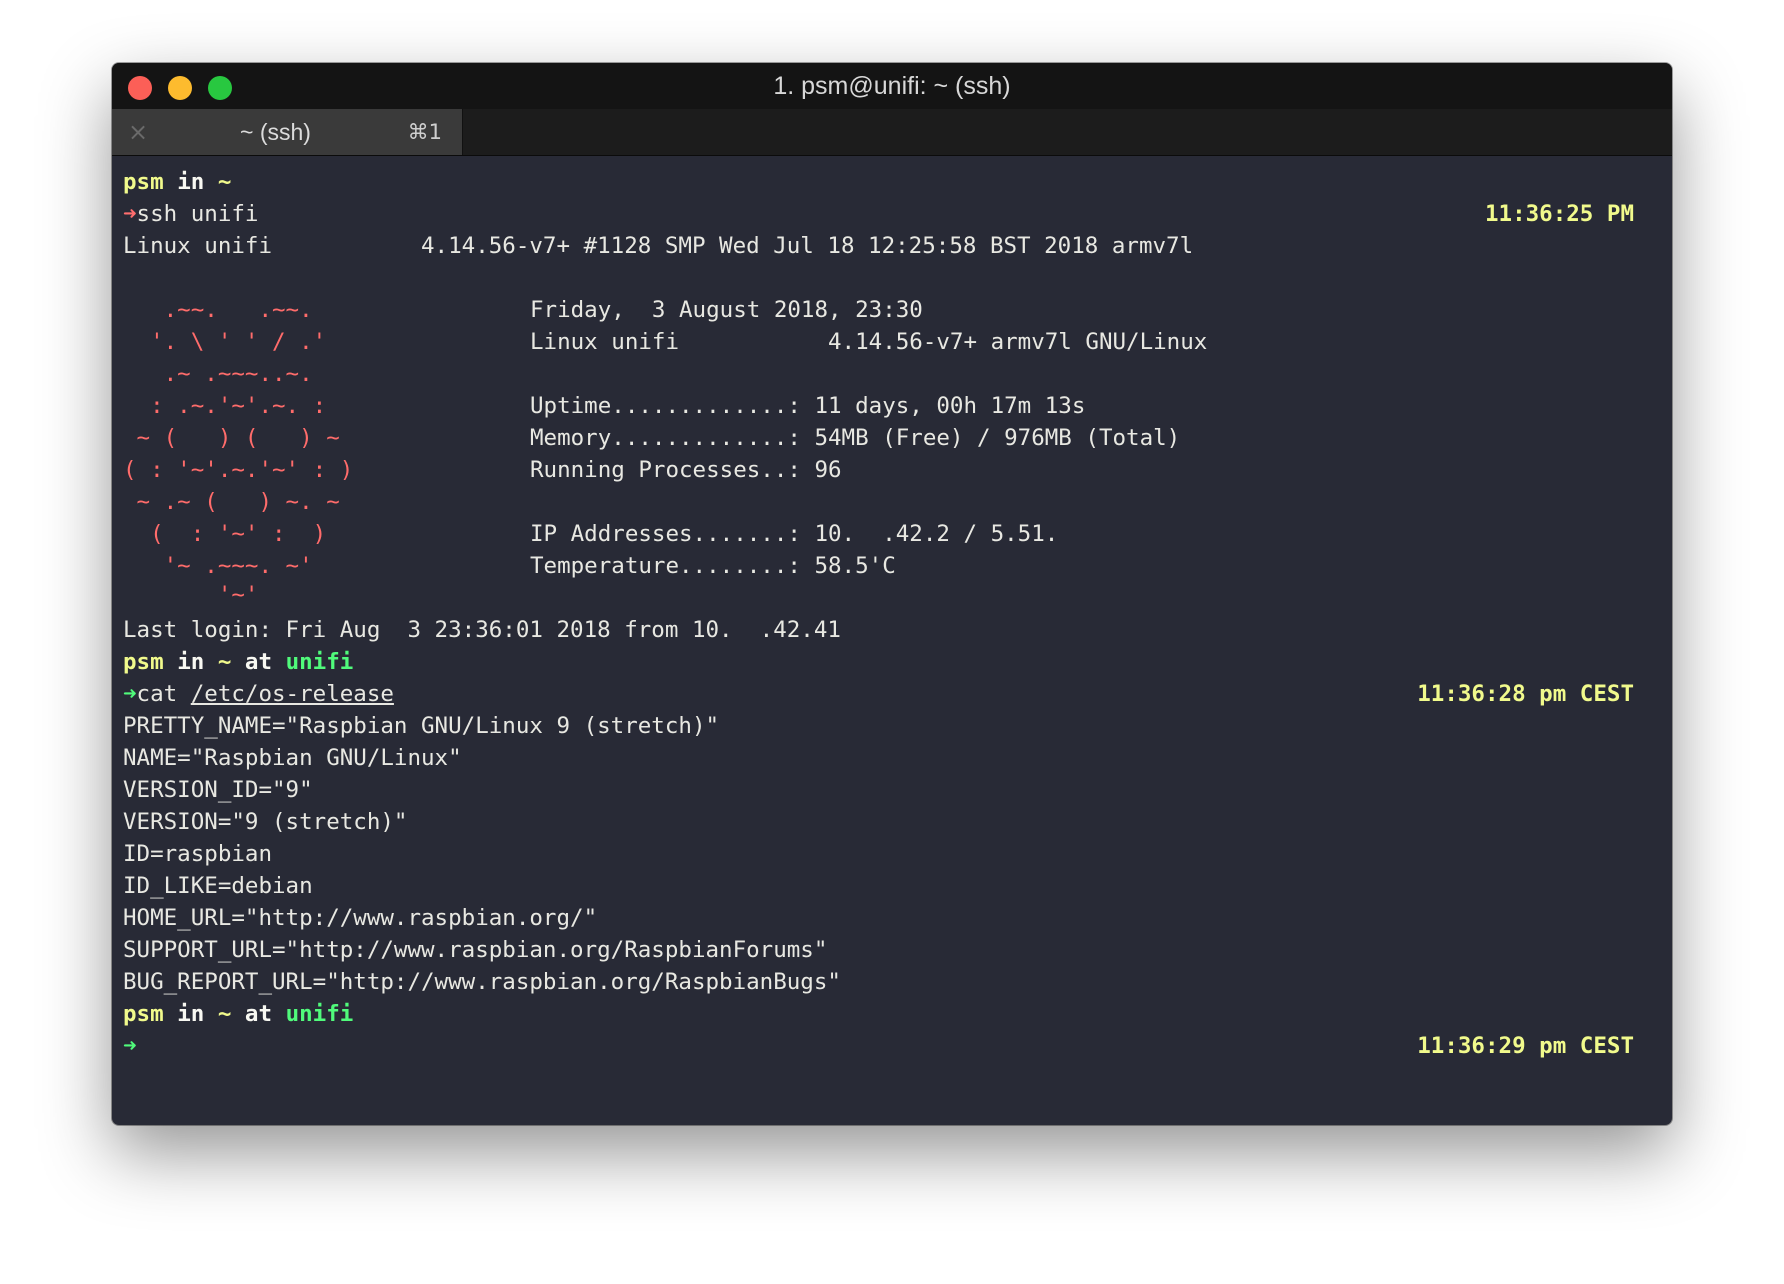 The image size is (1784, 1284). What do you see at coordinates (1559, 214) in the screenshot?
I see `command-timestamp: 11:36:25 PM` at bounding box center [1559, 214].